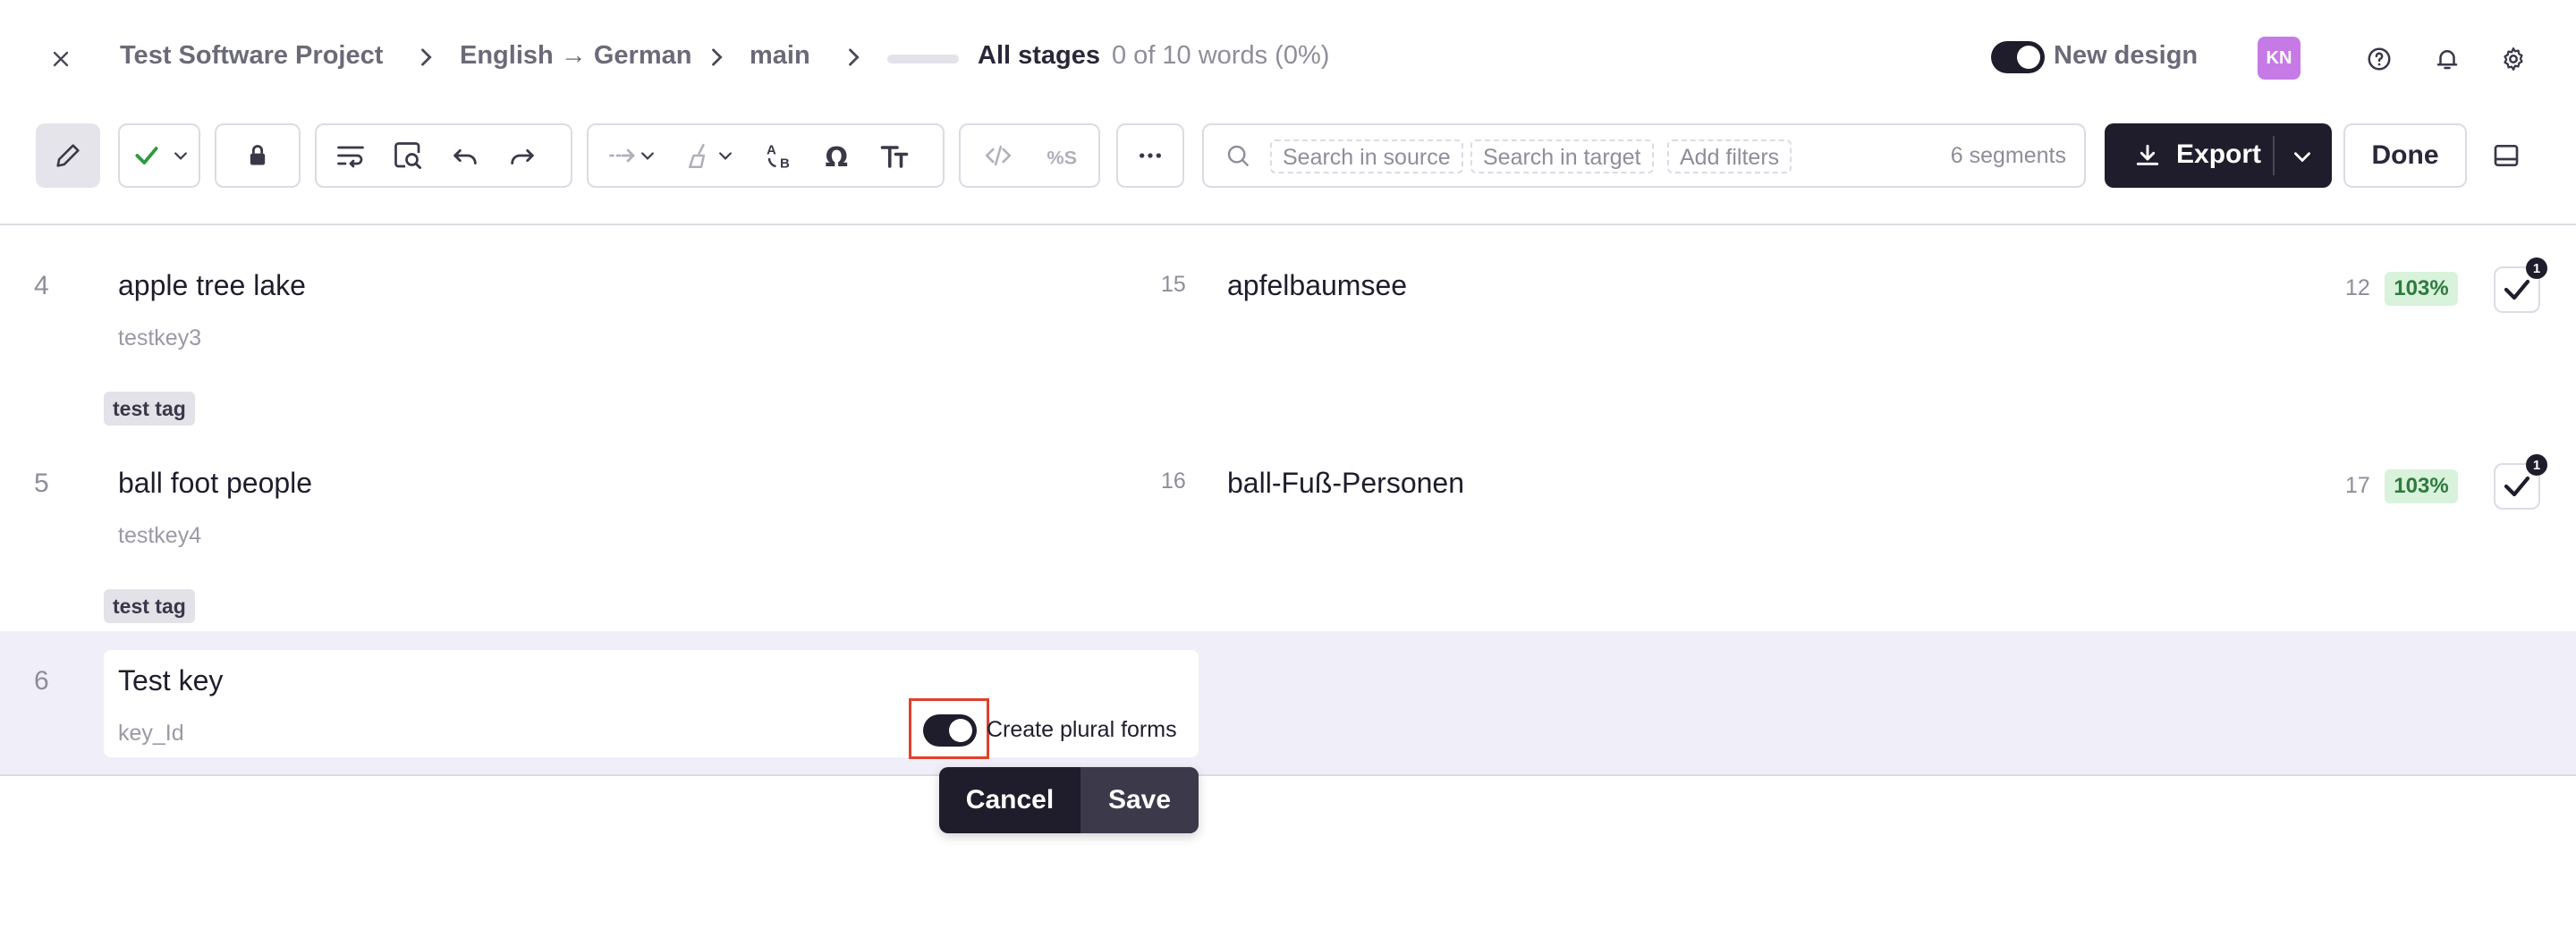  I want to click on divider, so click(2274, 155).